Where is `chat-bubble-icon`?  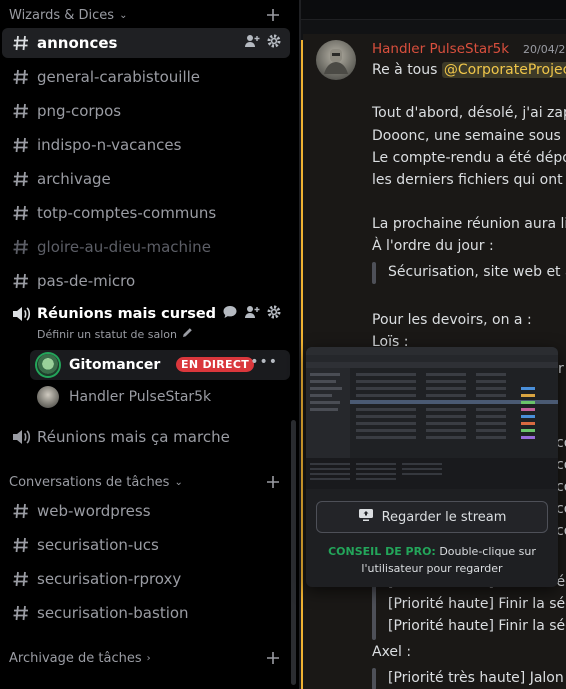 chat-bubble-icon is located at coordinates (230, 314).